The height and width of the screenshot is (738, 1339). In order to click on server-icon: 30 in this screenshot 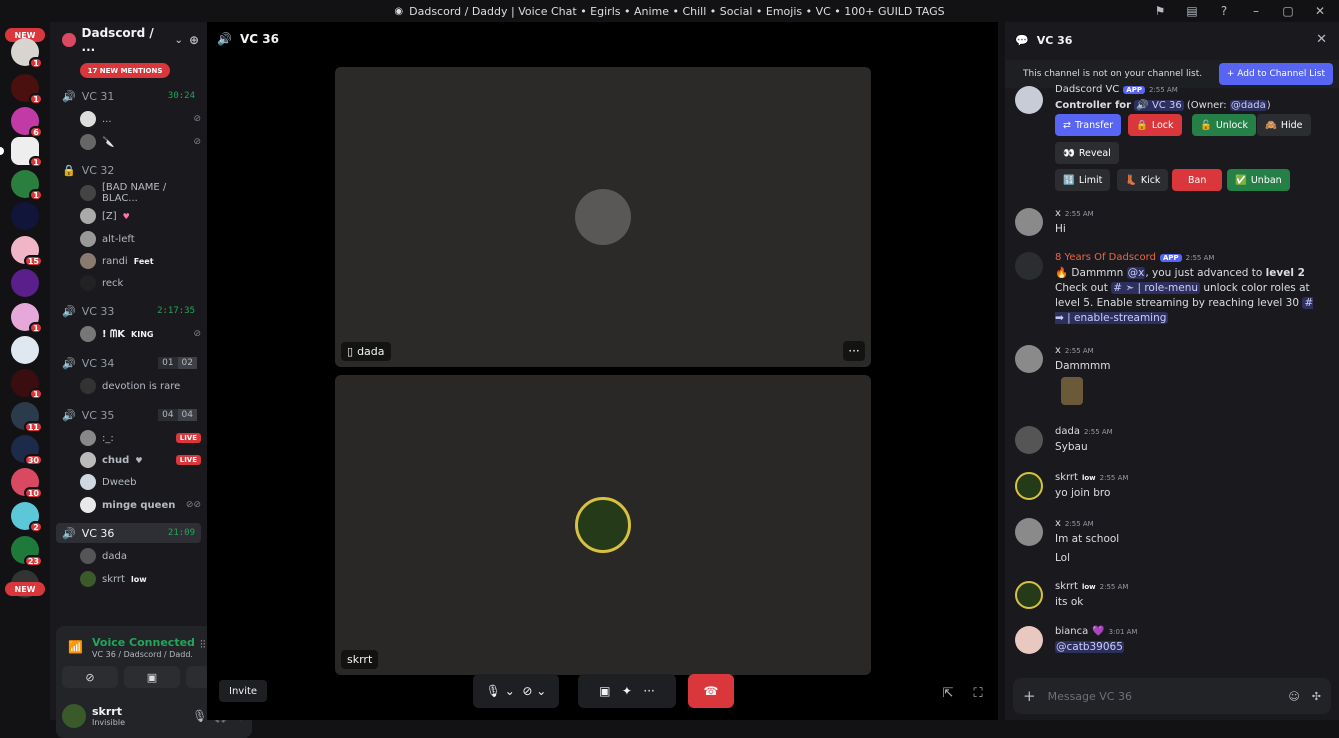, I will do `click(27, 450)`.